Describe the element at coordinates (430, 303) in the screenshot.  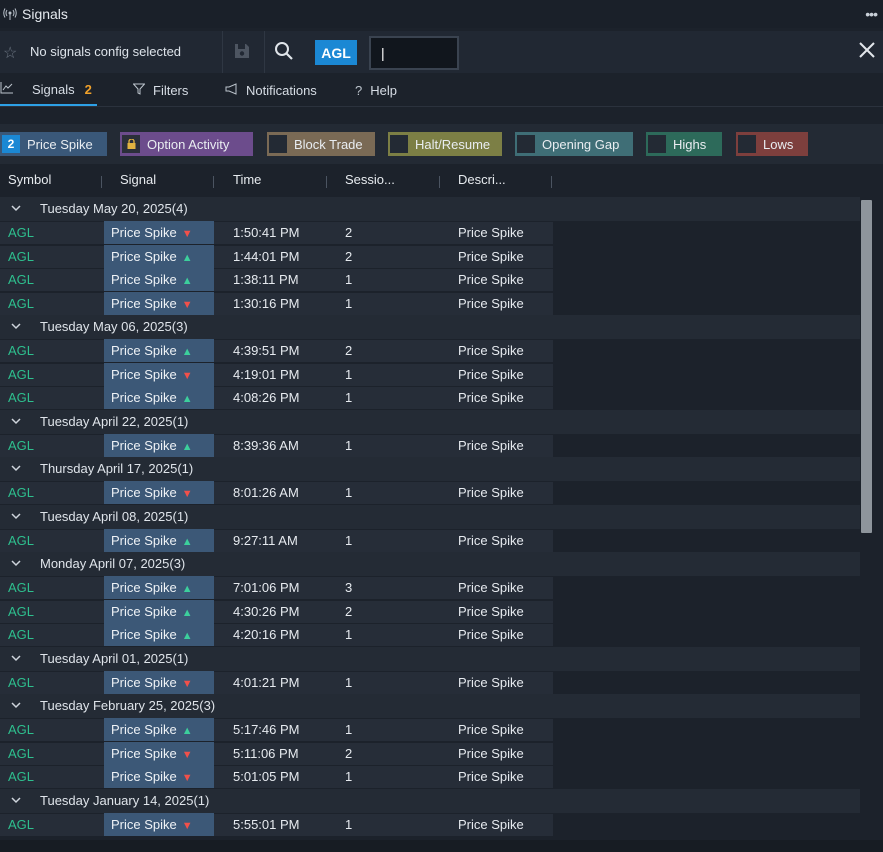
I see `table-row: AGL Price Spike ▼ 1:30:16 PM 1 Price Spike` at that location.